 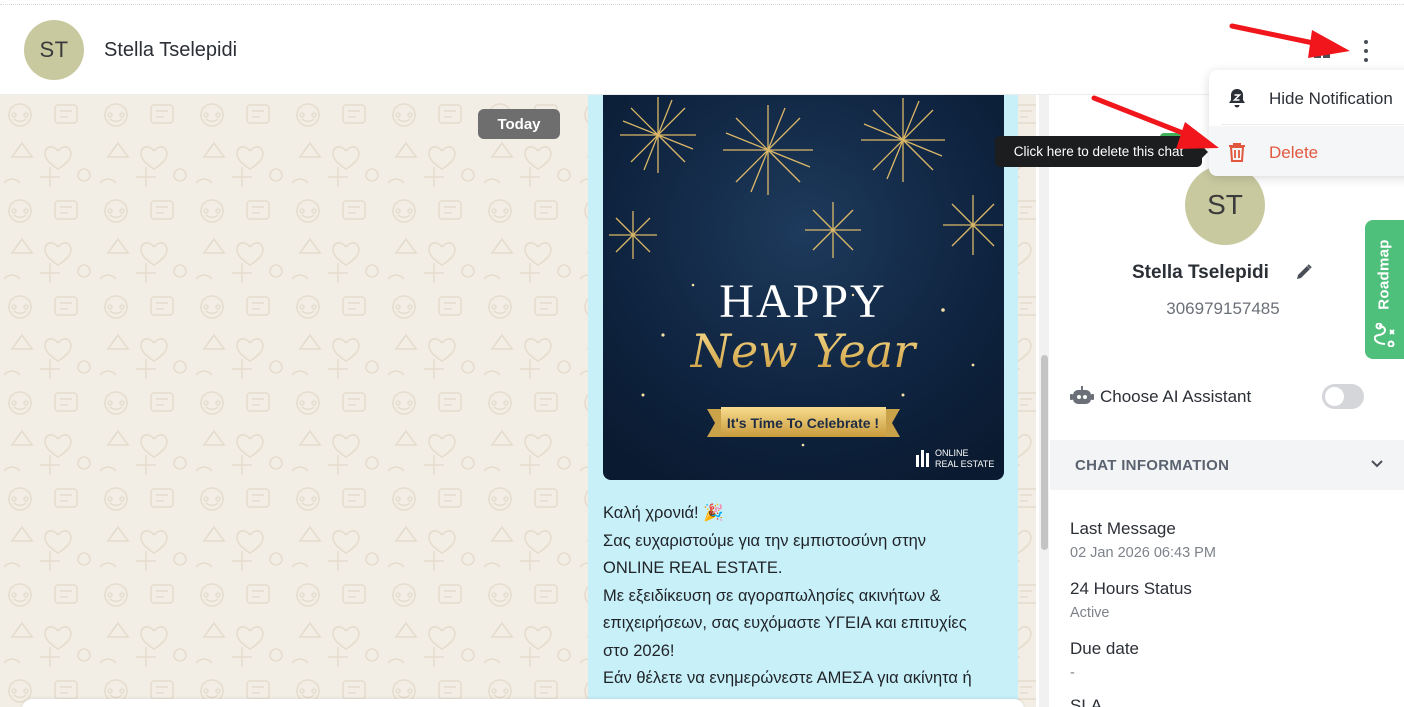 I want to click on section-title: CHAT INFORMATION, so click(x=1152, y=465).